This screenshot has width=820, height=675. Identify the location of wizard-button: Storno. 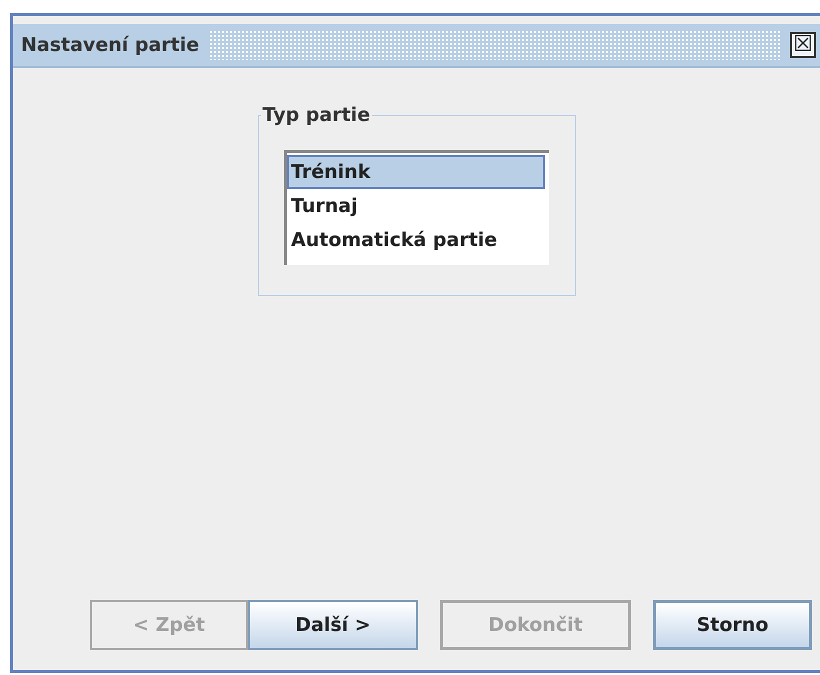
(732, 625).